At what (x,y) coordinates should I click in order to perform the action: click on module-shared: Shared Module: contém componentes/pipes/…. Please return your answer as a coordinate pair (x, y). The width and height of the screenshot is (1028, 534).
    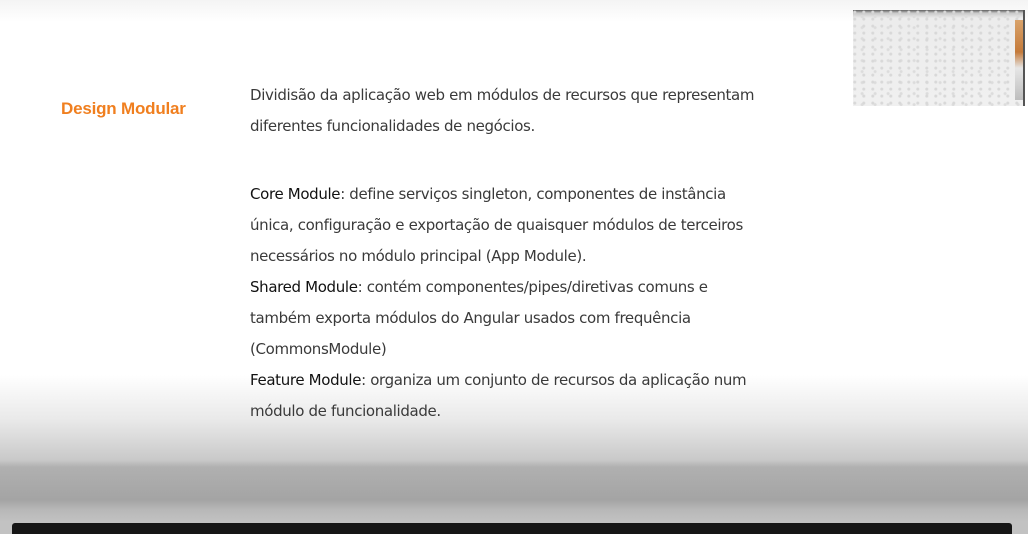
    Looking at the image, I should click on (510, 318).